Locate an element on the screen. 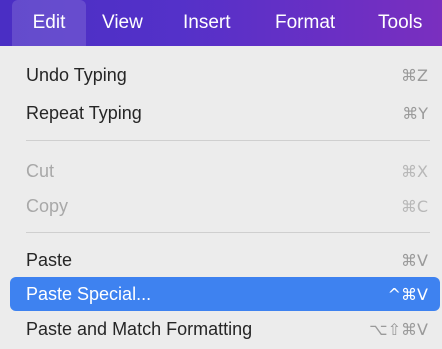  menubar-item-format: Format is located at coordinates (305, 23).